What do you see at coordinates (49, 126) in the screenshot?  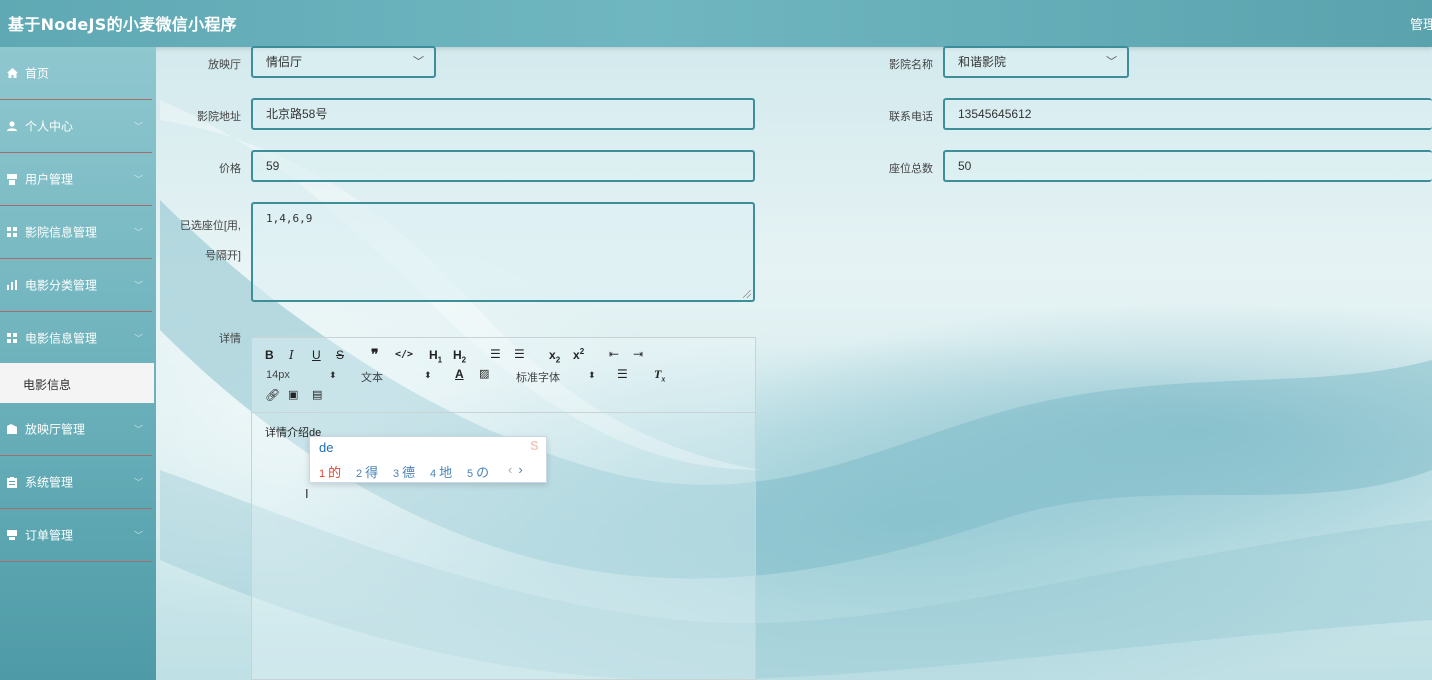 I see `sidebar-item-label: 个人中心` at bounding box center [49, 126].